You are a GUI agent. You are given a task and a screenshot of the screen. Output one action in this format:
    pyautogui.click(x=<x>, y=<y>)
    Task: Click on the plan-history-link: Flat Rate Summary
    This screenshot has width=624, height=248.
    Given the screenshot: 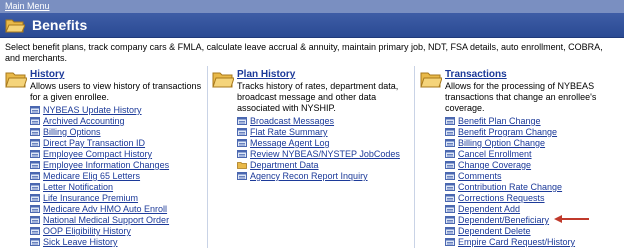 What is the action you would take?
    pyautogui.click(x=289, y=132)
    